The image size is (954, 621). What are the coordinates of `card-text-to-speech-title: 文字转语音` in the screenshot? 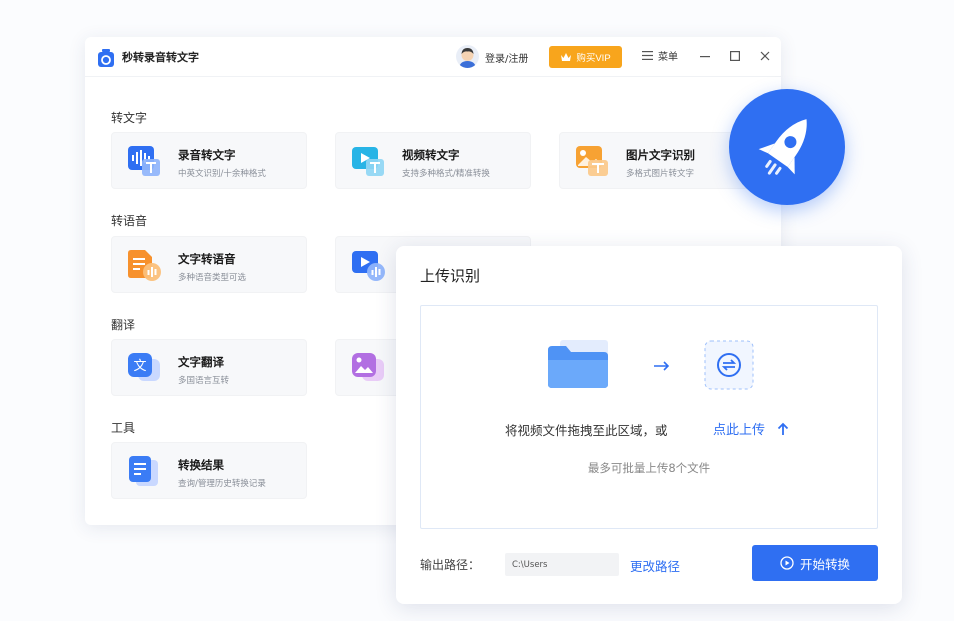 It's located at (207, 259).